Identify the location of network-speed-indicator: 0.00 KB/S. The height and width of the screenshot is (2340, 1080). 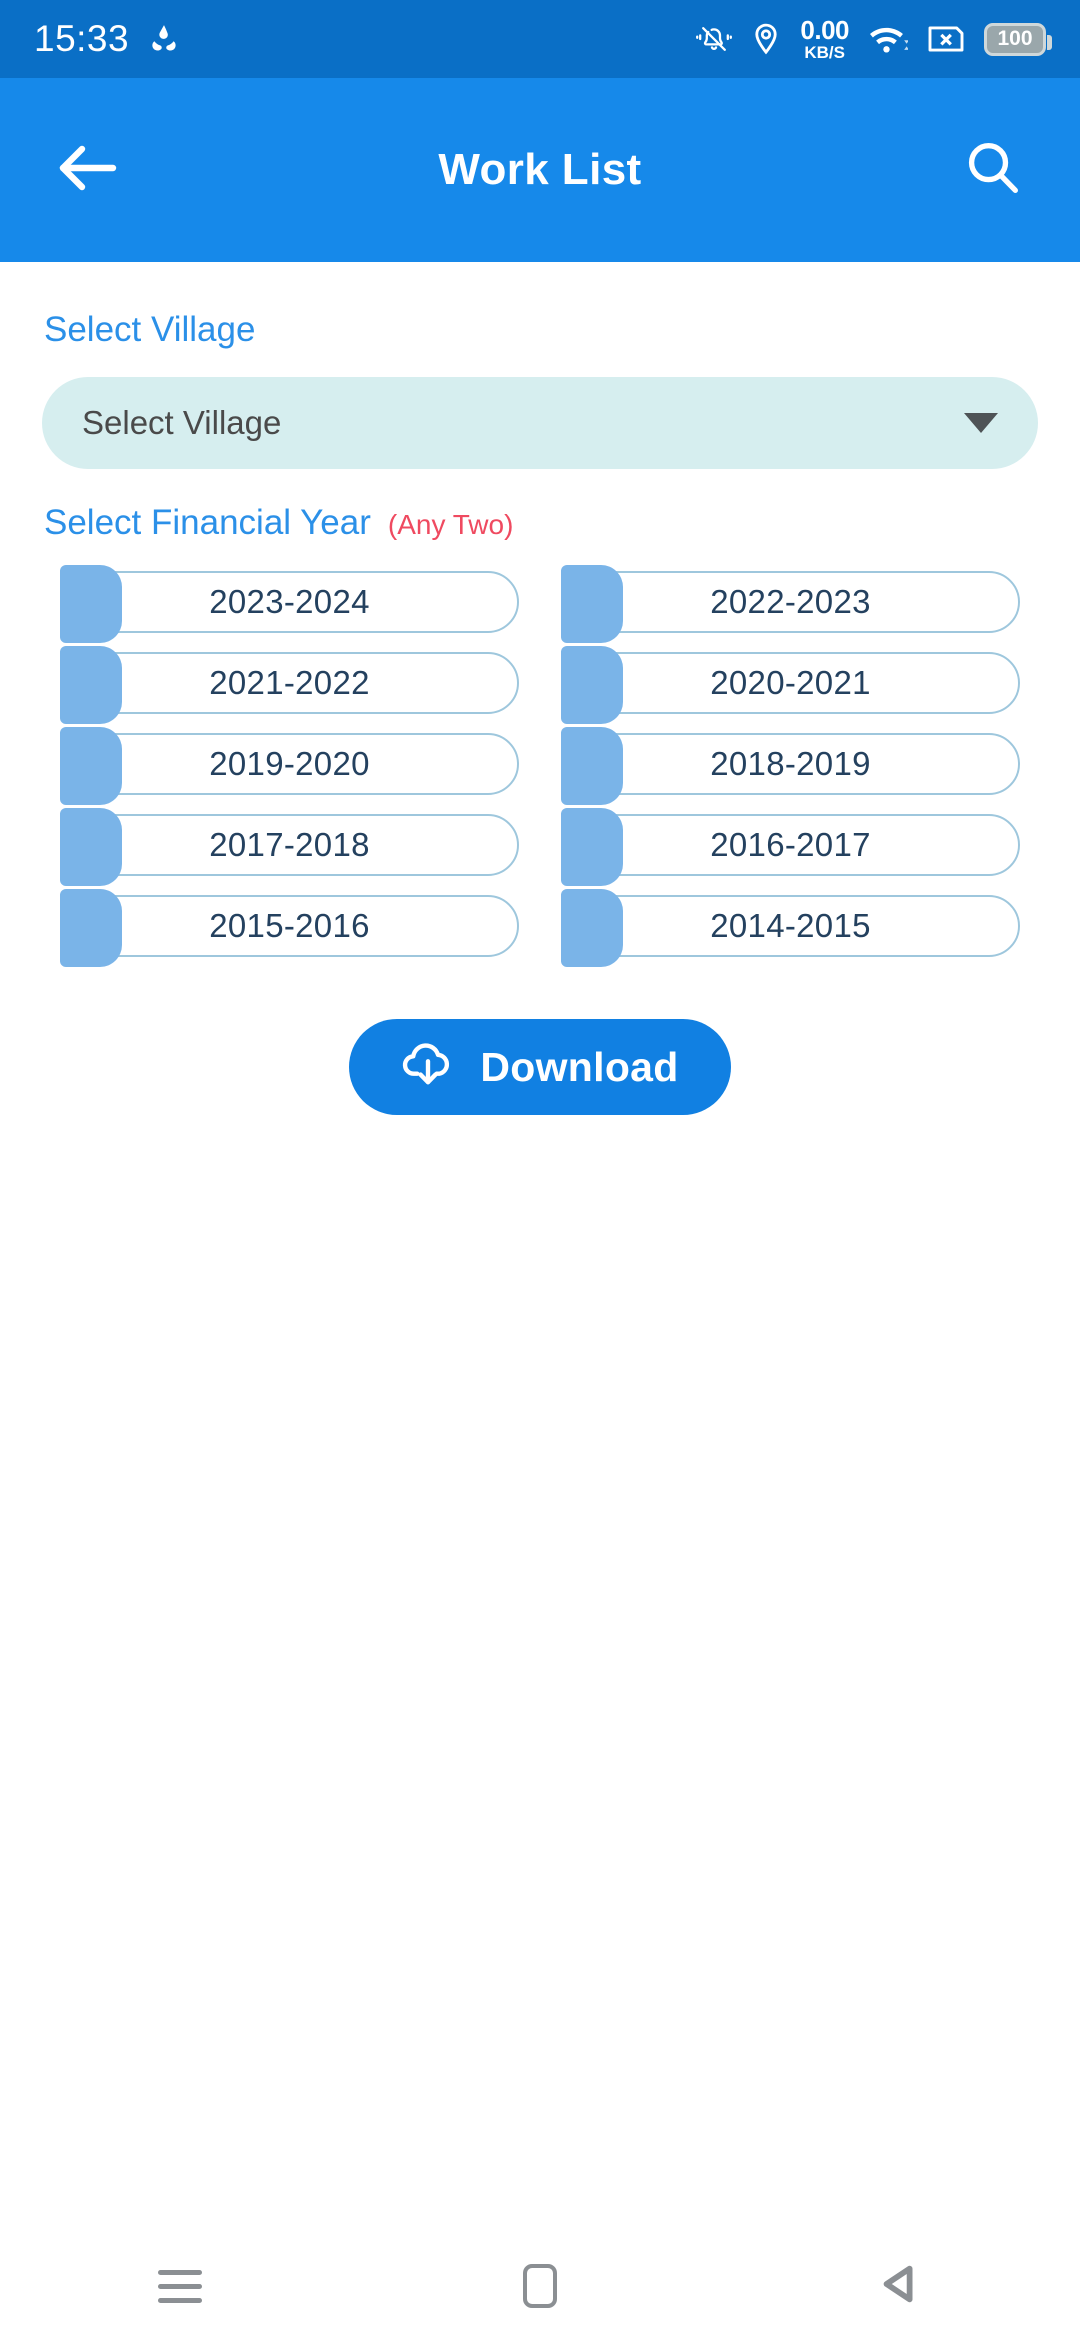
(824, 39).